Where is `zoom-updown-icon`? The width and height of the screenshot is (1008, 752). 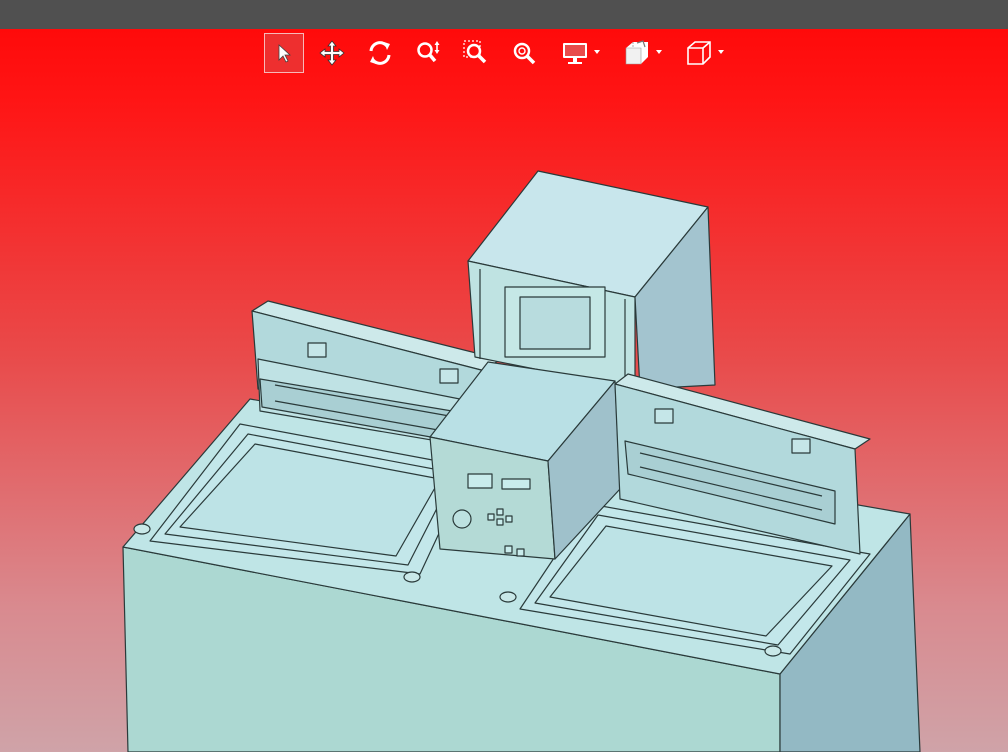
zoom-updown-icon is located at coordinates (428, 52).